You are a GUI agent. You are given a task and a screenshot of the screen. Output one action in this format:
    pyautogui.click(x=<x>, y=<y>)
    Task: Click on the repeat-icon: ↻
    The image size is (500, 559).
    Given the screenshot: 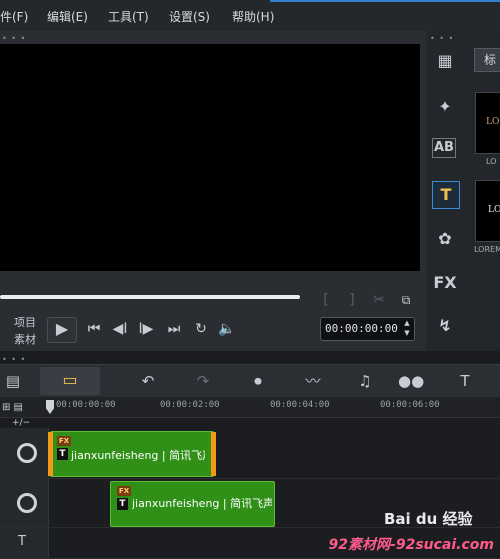 What is the action you would take?
    pyautogui.click(x=201, y=329)
    